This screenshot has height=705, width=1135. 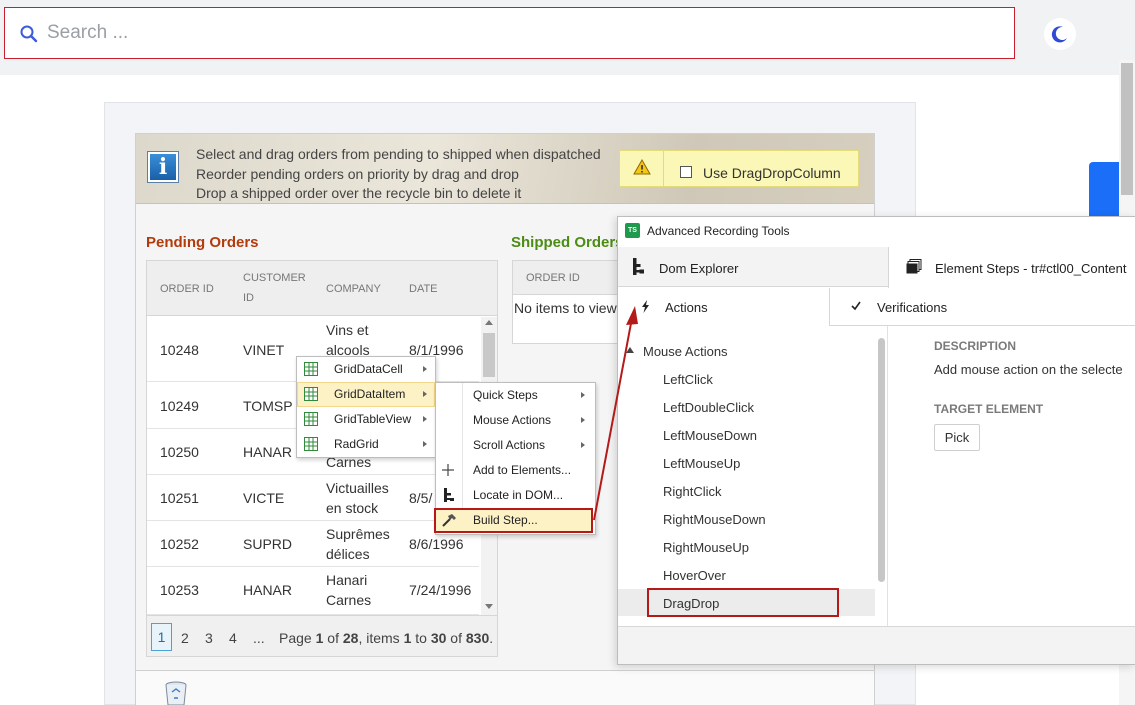 What do you see at coordinates (202, 242) in the screenshot?
I see `pending-orders-title: Pending Orders` at bounding box center [202, 242].